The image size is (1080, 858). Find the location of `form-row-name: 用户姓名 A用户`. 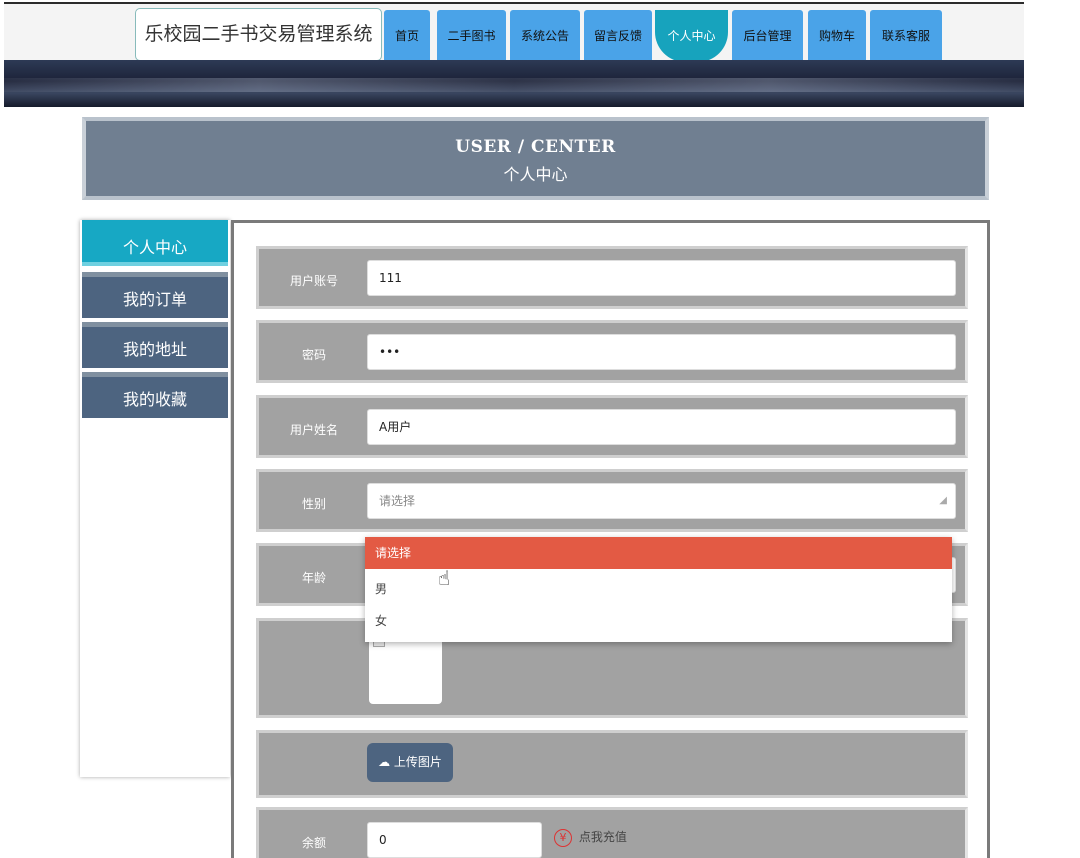

form-row-name: 用户姓名 A用户 is located at coordinates (612, 426).